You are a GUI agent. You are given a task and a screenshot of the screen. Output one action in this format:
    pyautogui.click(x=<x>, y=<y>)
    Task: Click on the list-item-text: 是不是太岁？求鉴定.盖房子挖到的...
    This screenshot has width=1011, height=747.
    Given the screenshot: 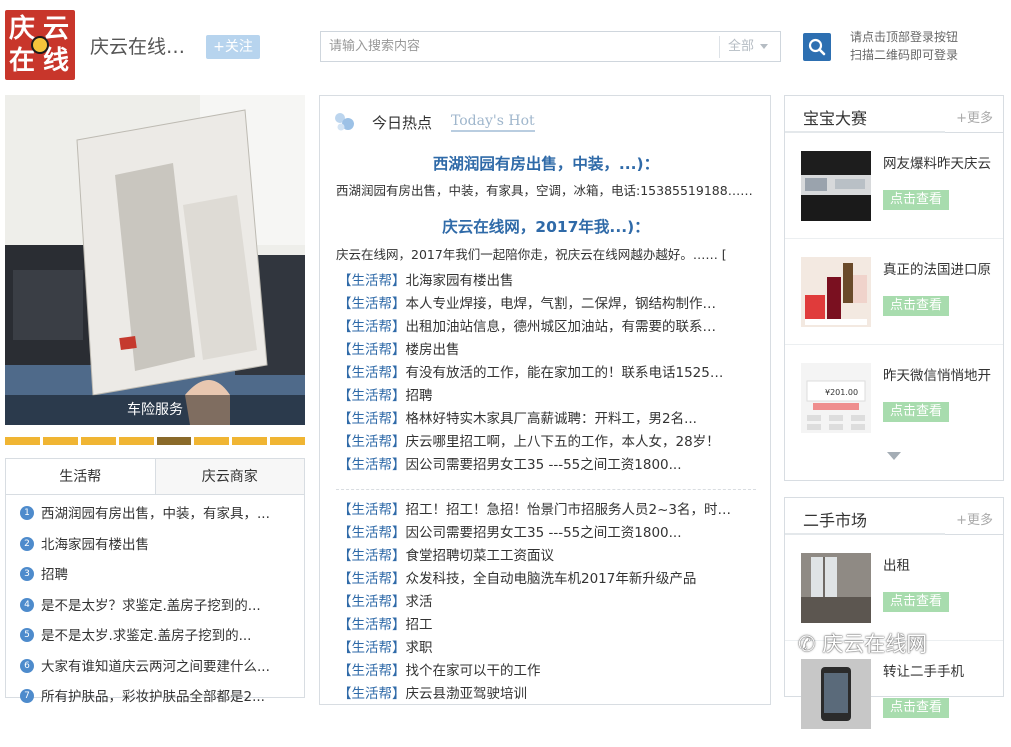 What is the action you would take?
    pyautogui.click(x=151, y=605)
    